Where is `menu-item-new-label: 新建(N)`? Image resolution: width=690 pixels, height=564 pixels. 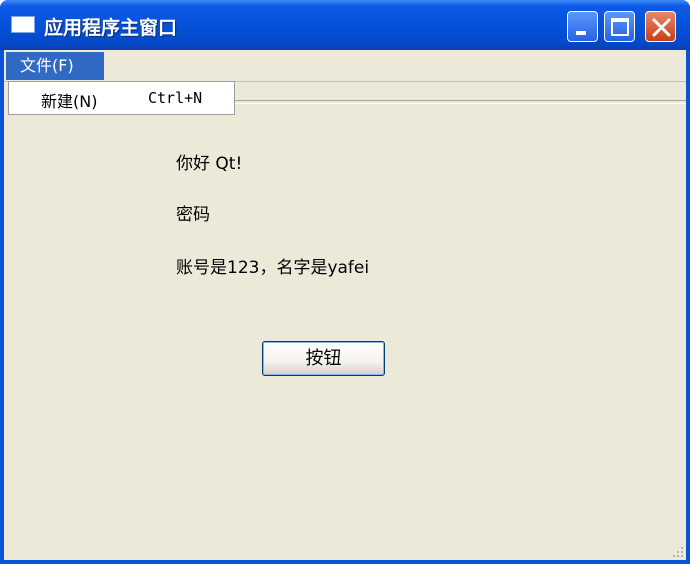
menu-item-new-label: 新建(N) is located at coordinates (69, 101).